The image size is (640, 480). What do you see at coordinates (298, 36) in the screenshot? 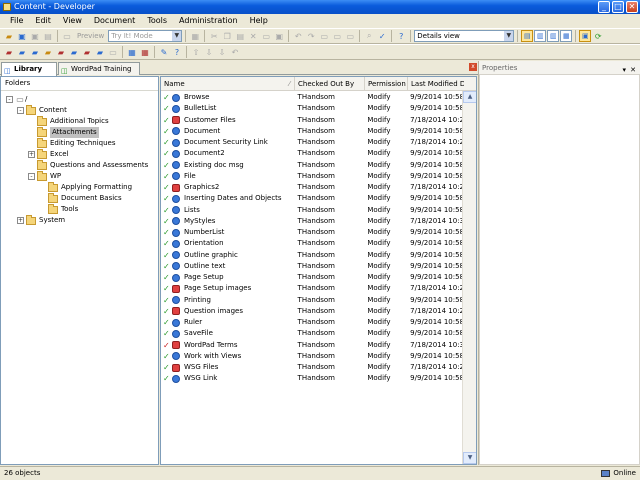
I see `undo-icon: ↶` at bounding box center [298, 36].